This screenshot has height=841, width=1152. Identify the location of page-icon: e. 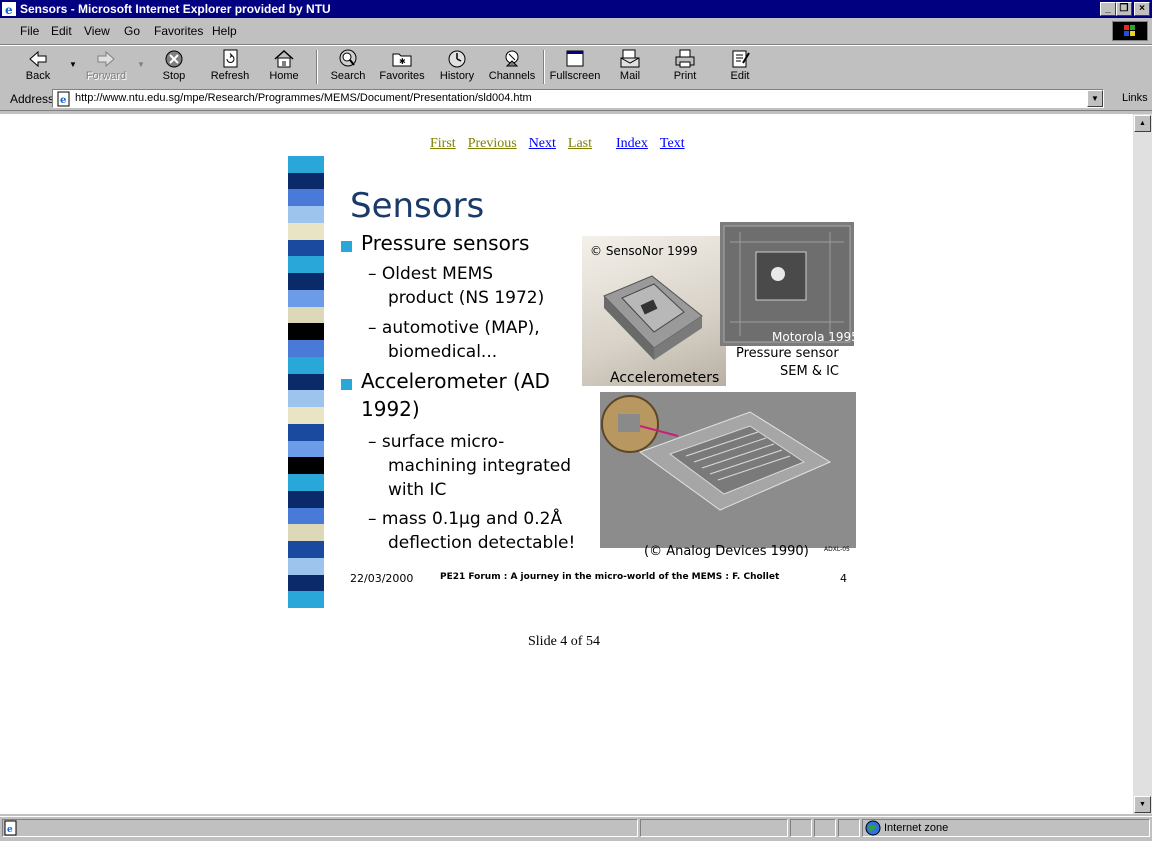
(63, 99).